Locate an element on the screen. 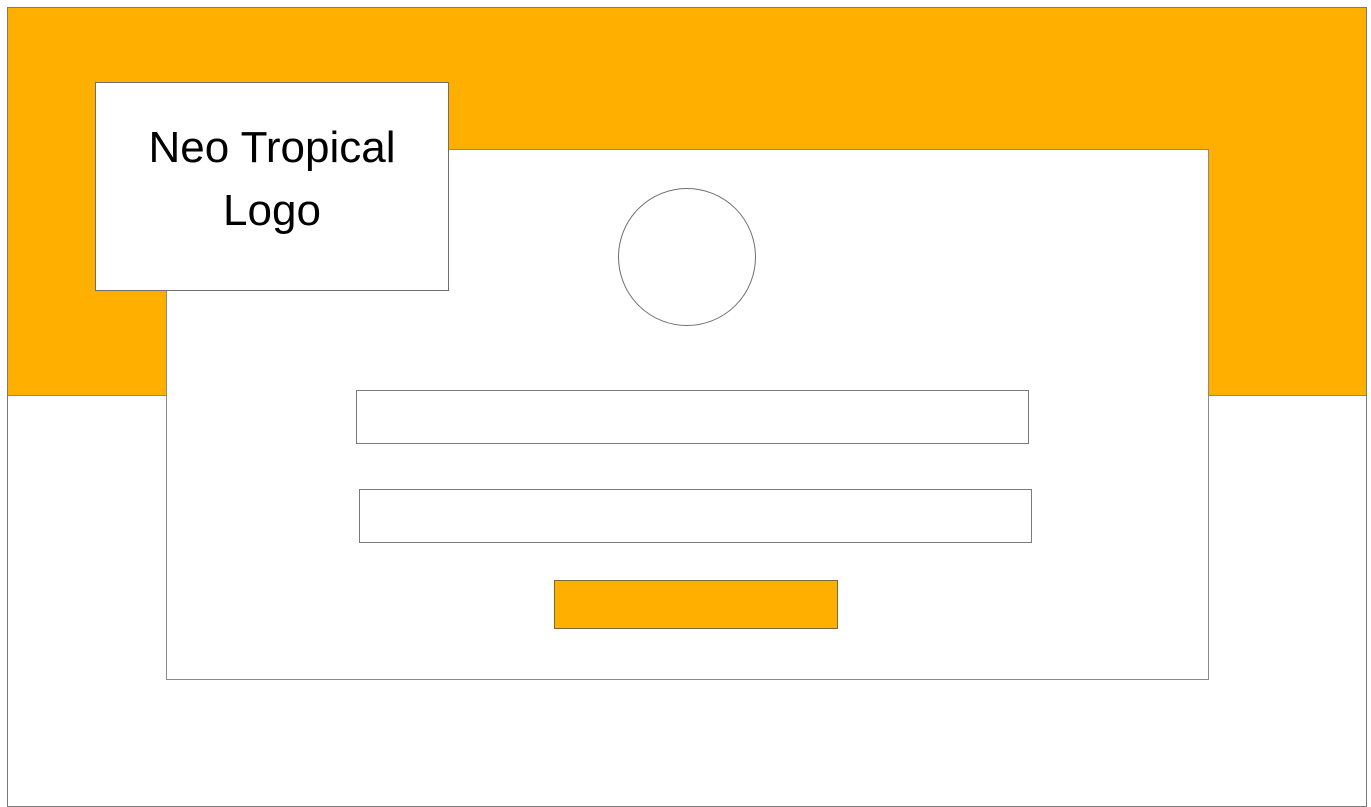 This screenshot has height=807, width=1371. first-input-field is located at coordinates (692, 417).